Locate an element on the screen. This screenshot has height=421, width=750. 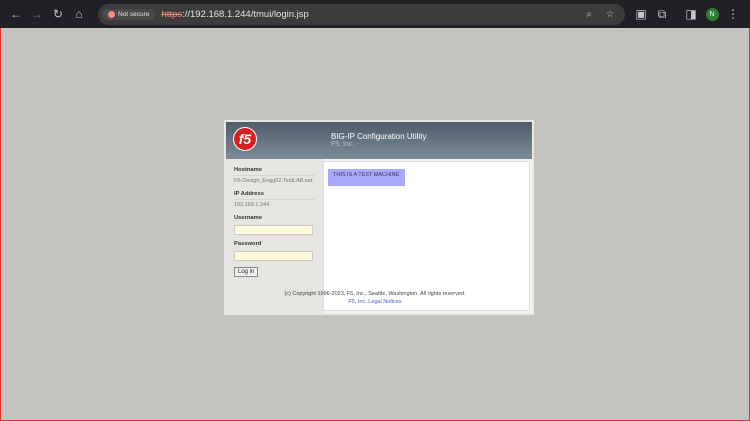
url-scheme: https is located at coordinates (172, 14).